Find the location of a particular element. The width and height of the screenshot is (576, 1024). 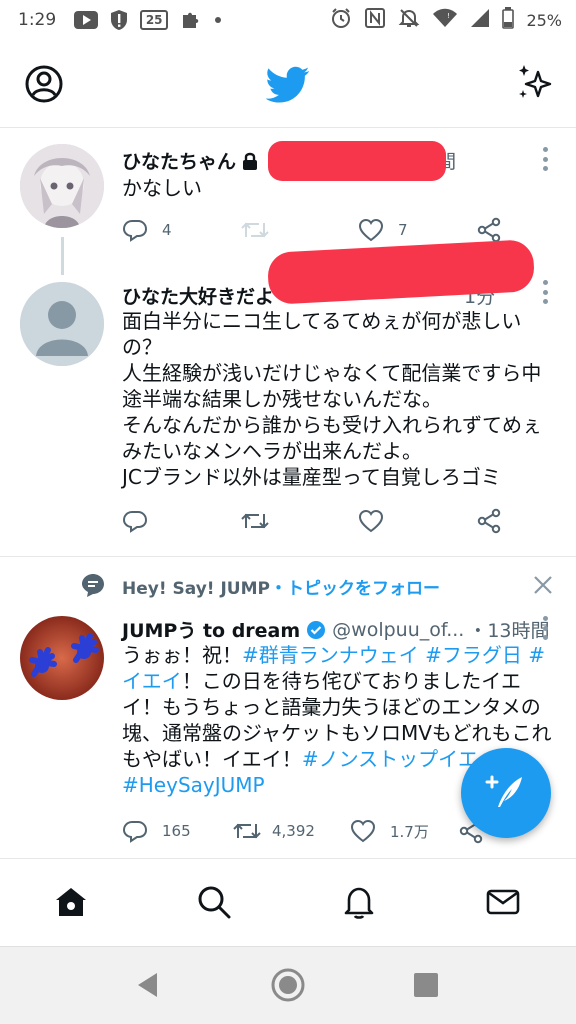

tweet-actions: 4 7 is located at coordinates (312, 230).